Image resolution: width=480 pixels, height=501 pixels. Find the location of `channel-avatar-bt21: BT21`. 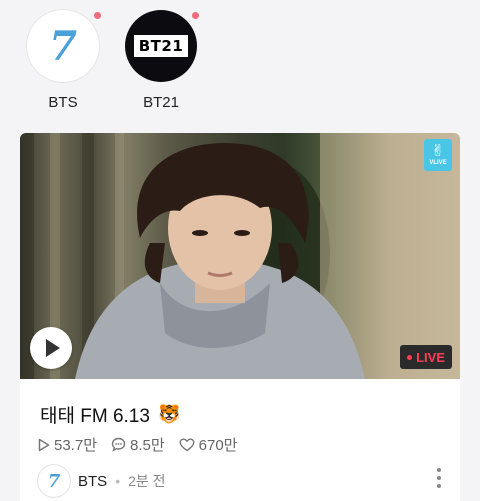

channel-avatar-bt21: BT21 is located at coordinates (162, 46).